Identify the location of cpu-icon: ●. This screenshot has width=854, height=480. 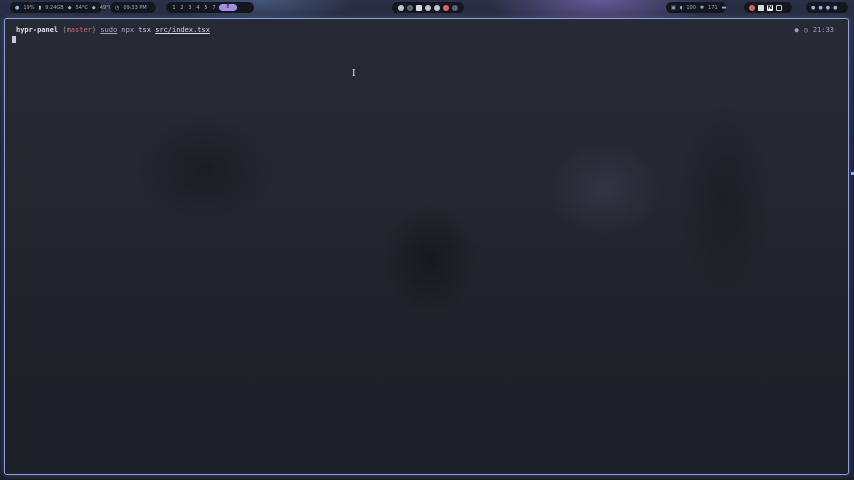
(17, 7).